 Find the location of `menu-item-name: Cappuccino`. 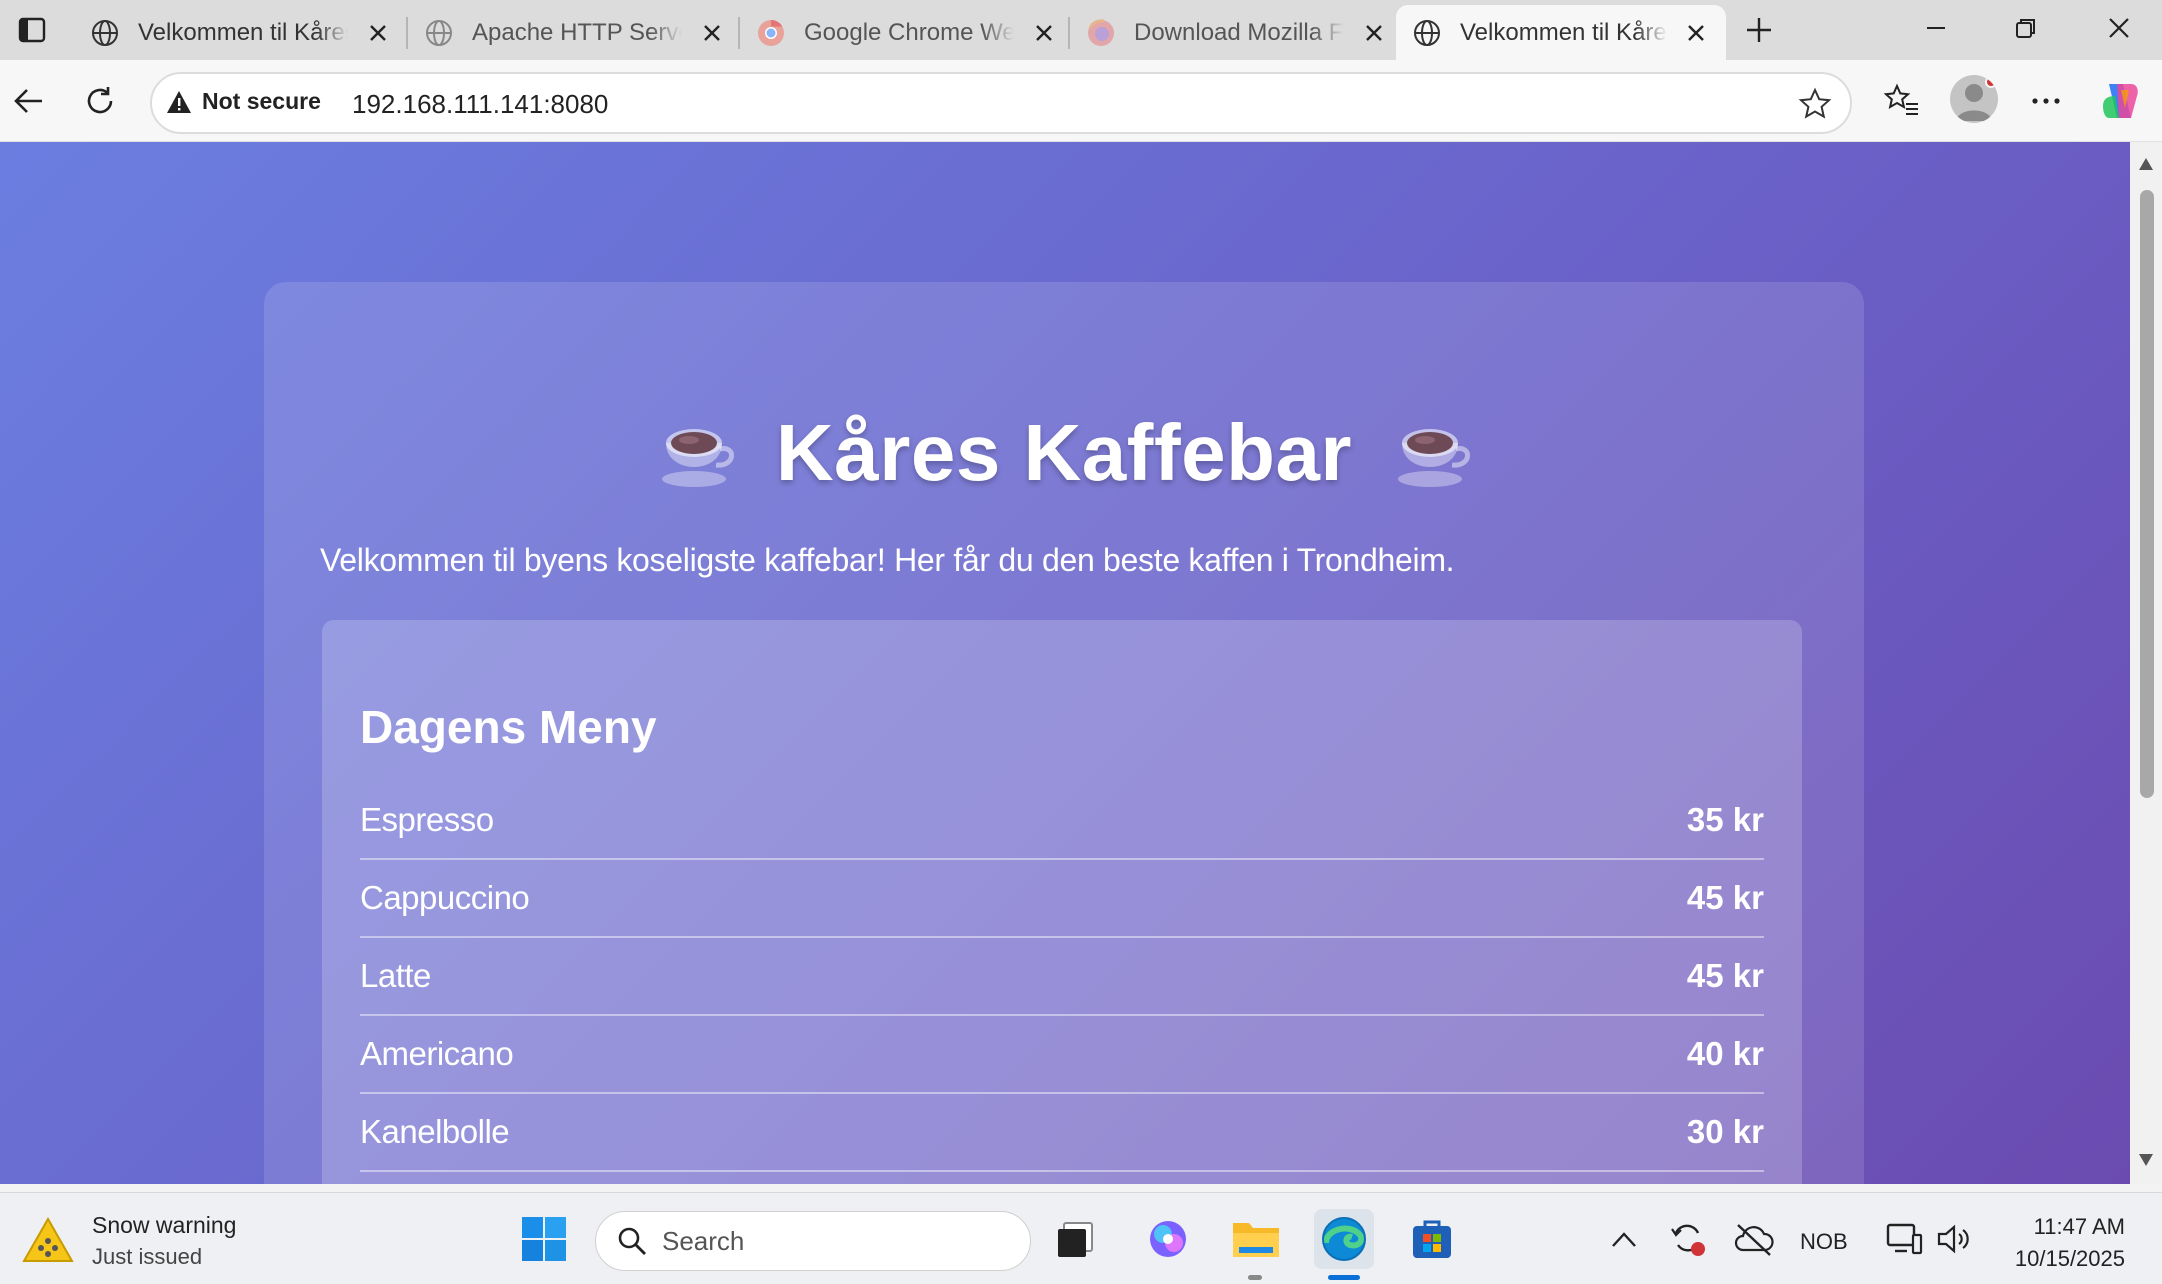

menu-item-name: Cappuccino is located at coordinates (445, 897).